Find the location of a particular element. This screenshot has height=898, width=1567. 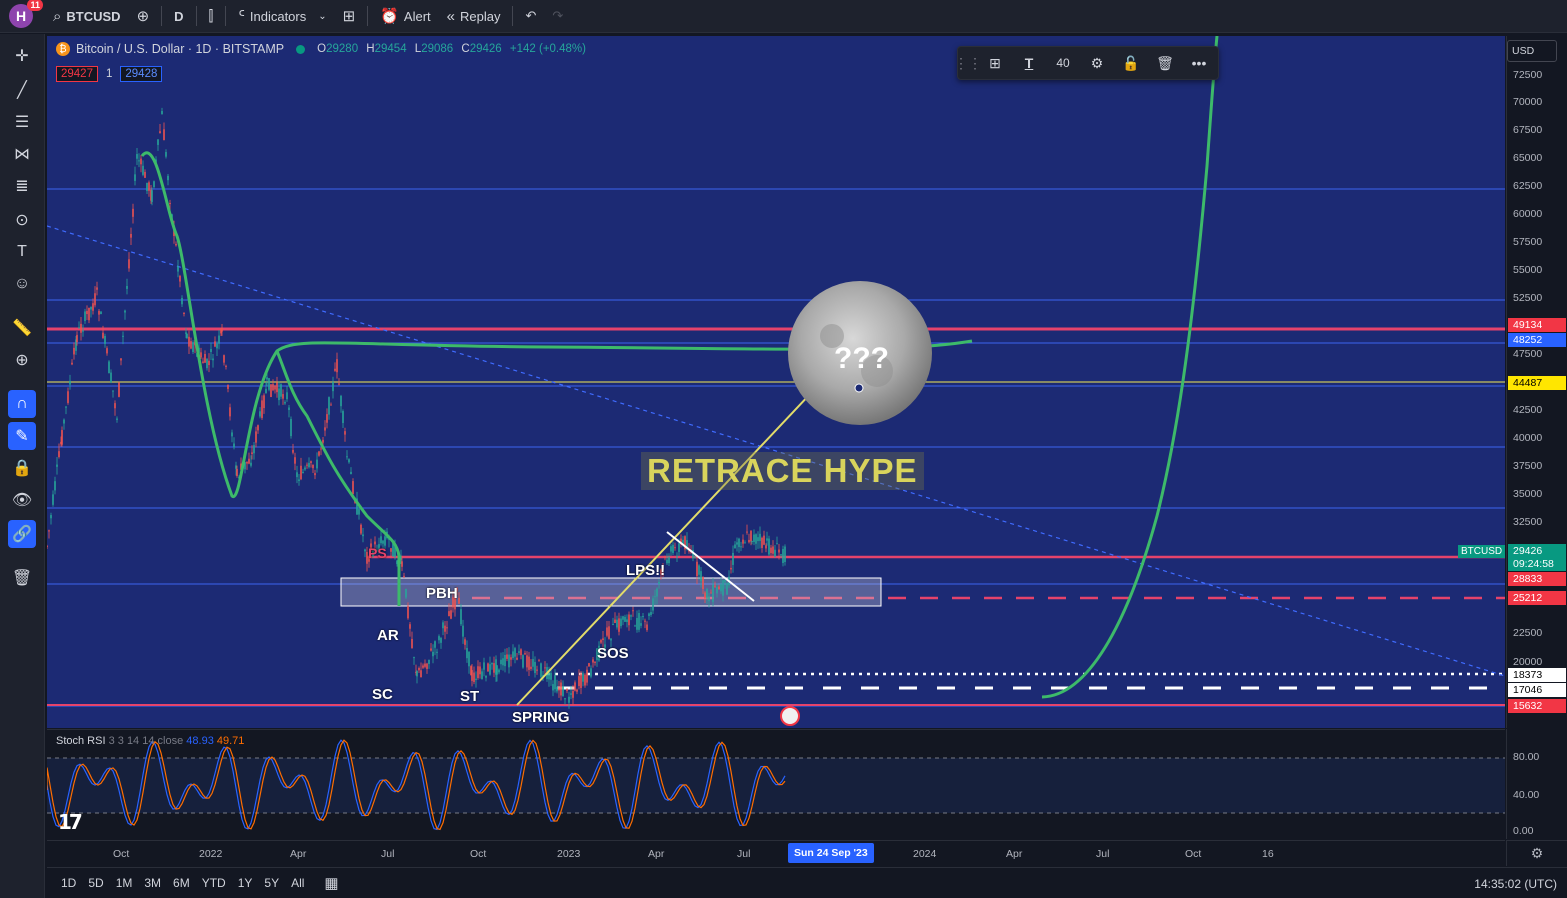

time-tick: Oct is located at coordinates (478, 854).